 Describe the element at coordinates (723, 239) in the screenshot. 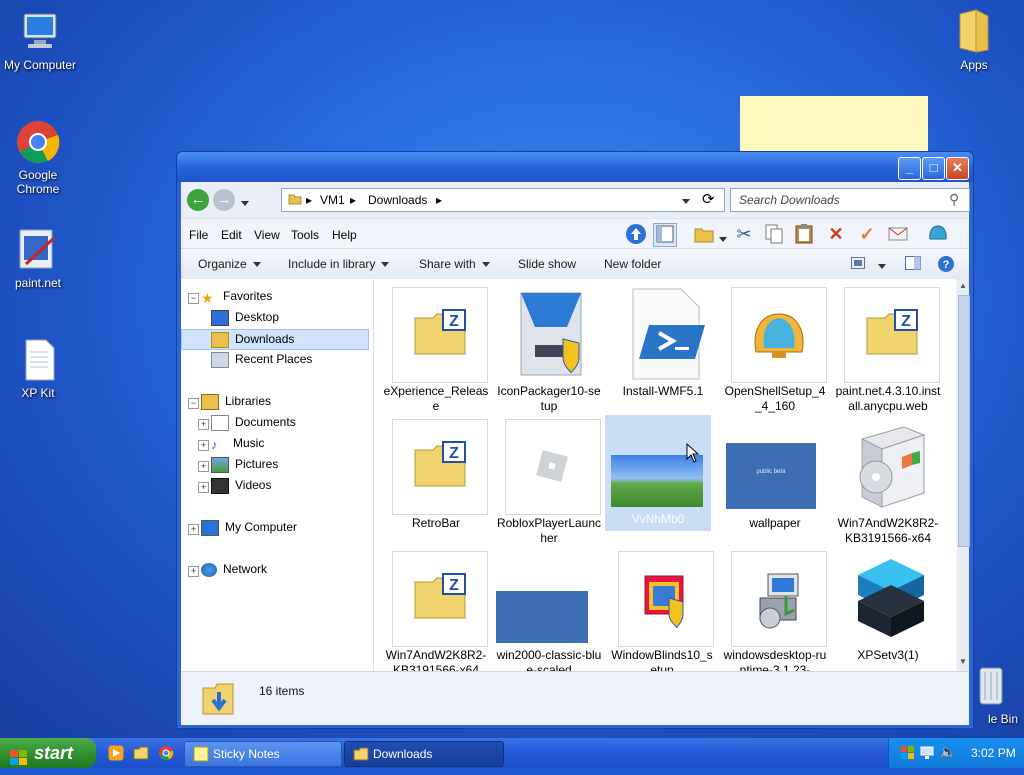

I see `move-to-chevron-icon` at that location.